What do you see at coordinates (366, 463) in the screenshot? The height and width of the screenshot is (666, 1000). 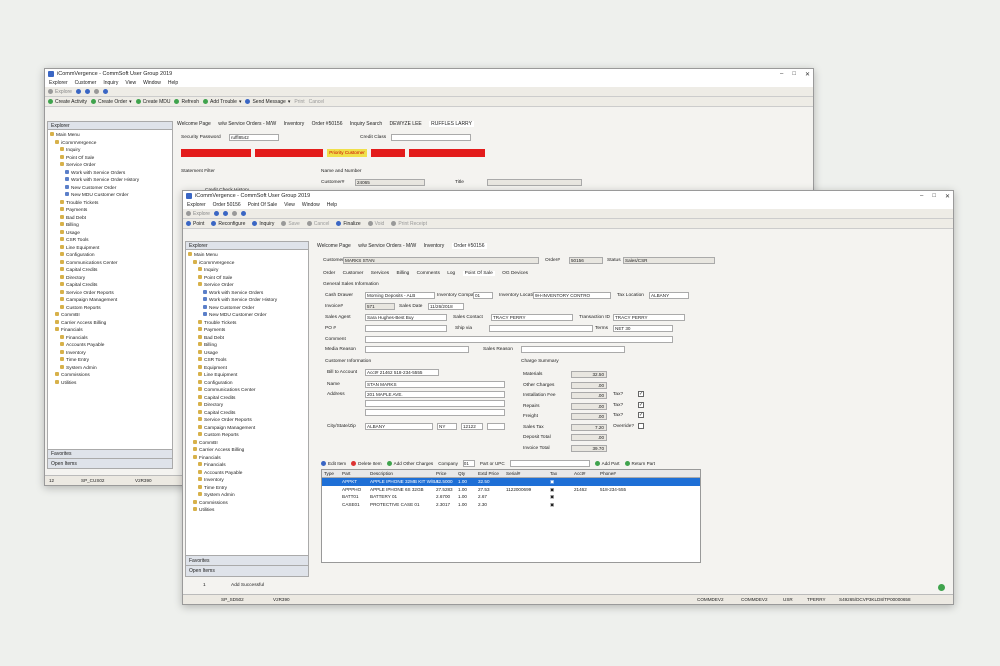 I see `delete-item-button: Delete Item` at bounding box center [366, 463].